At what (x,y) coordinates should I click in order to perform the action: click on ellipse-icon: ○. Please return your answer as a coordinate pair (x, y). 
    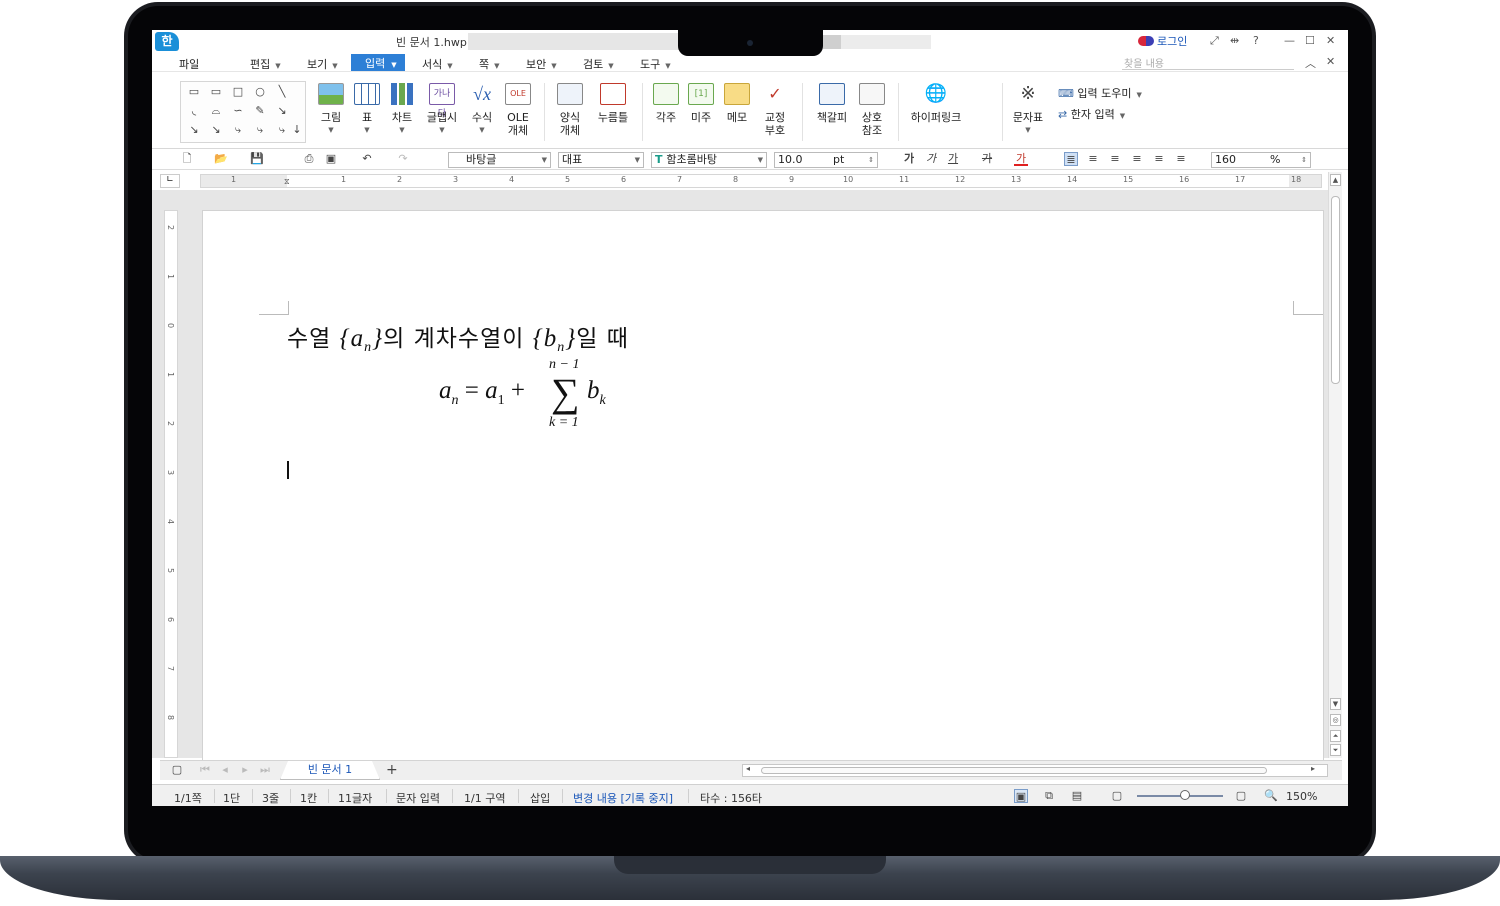
    Looking at the image, I should click on (260, 92).